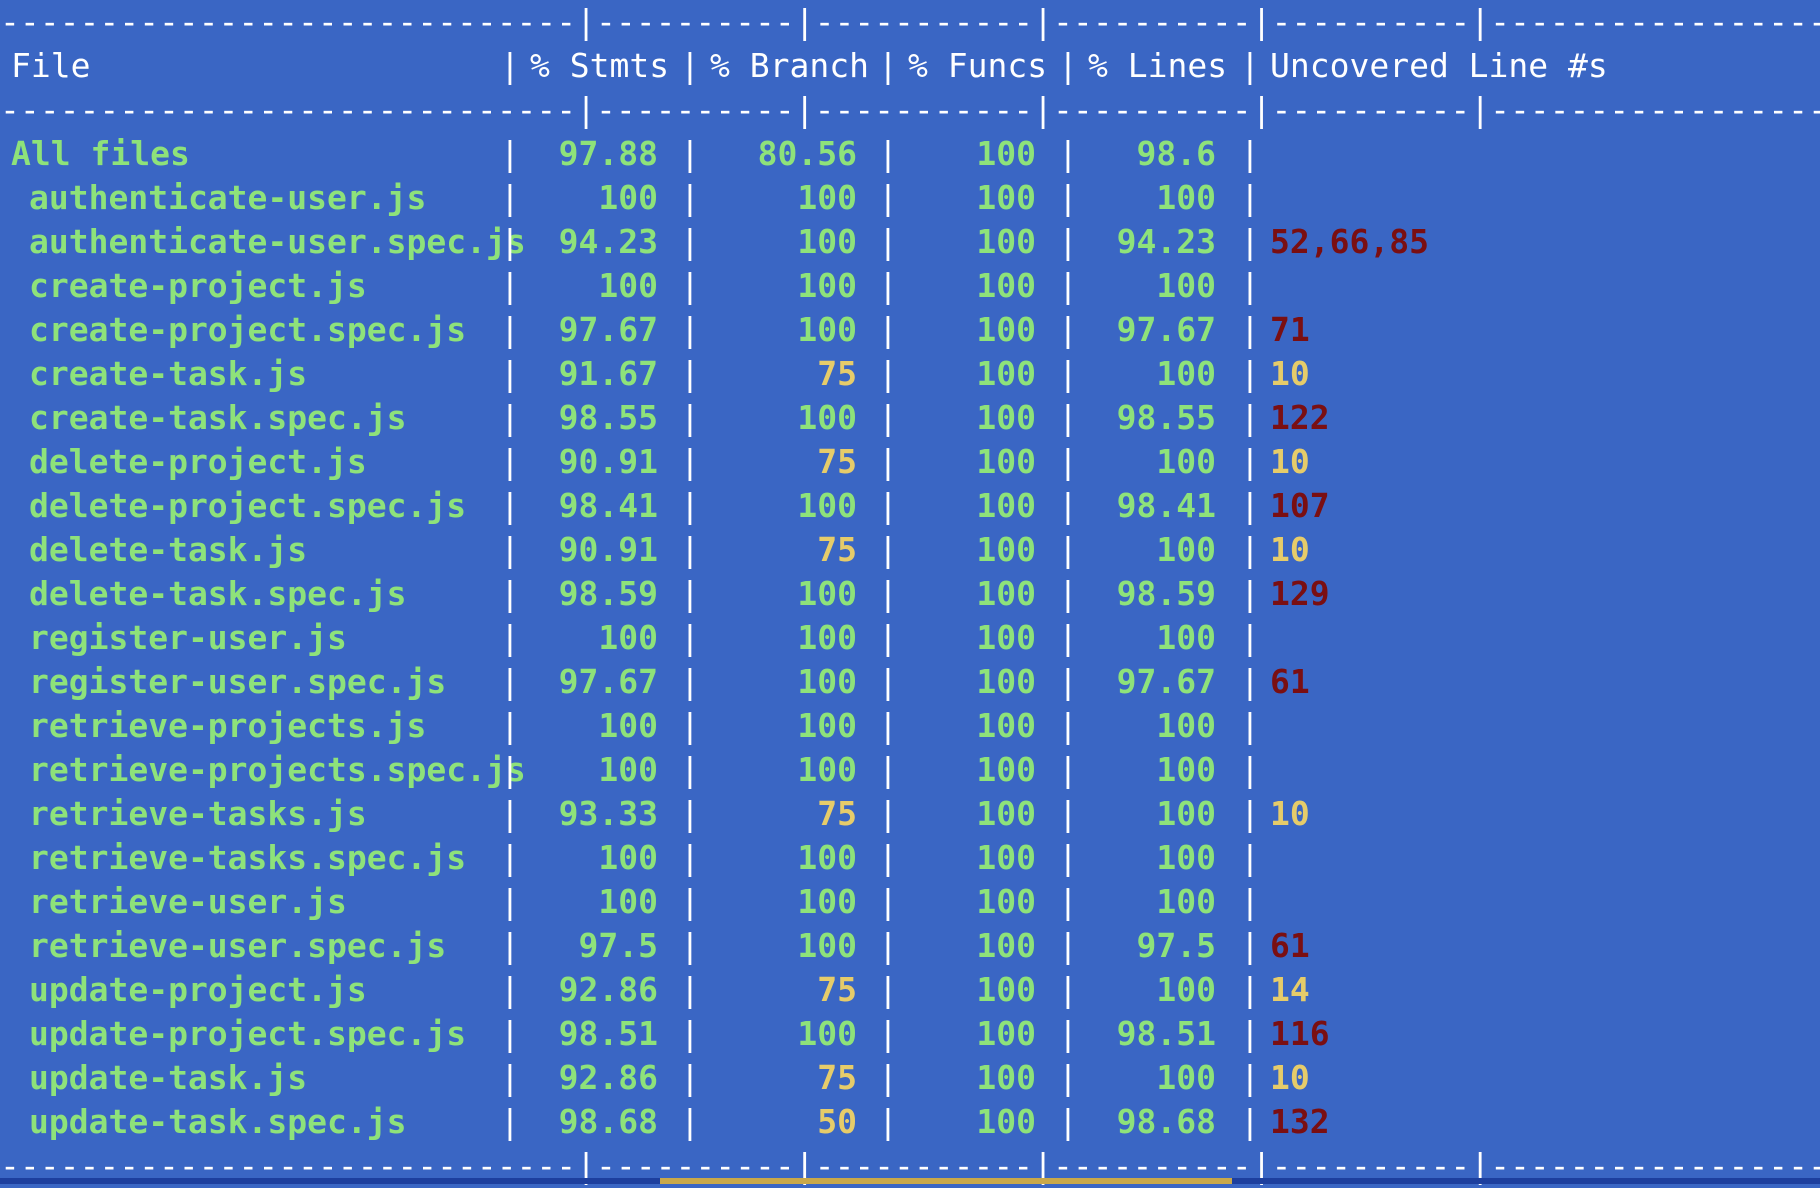 The height and width of the screenshot is (1188, 1820). What do you see at coordinates (608, 1033) in the screenshot?
I see `cell-stmts: 98.51` at bounding box center [608, 1033].